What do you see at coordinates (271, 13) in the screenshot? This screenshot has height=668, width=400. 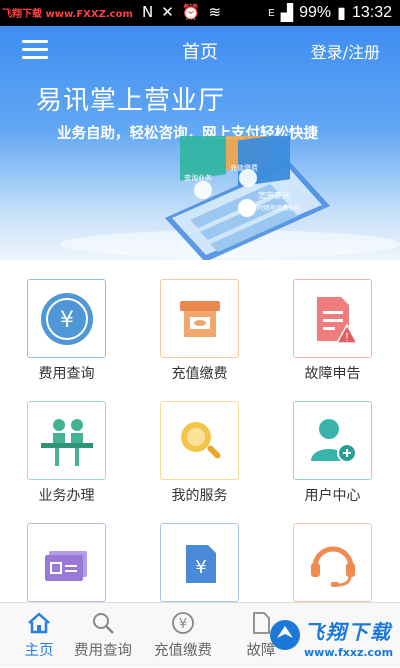 I see `network-type-label: E` at bounding box center [271, 13].